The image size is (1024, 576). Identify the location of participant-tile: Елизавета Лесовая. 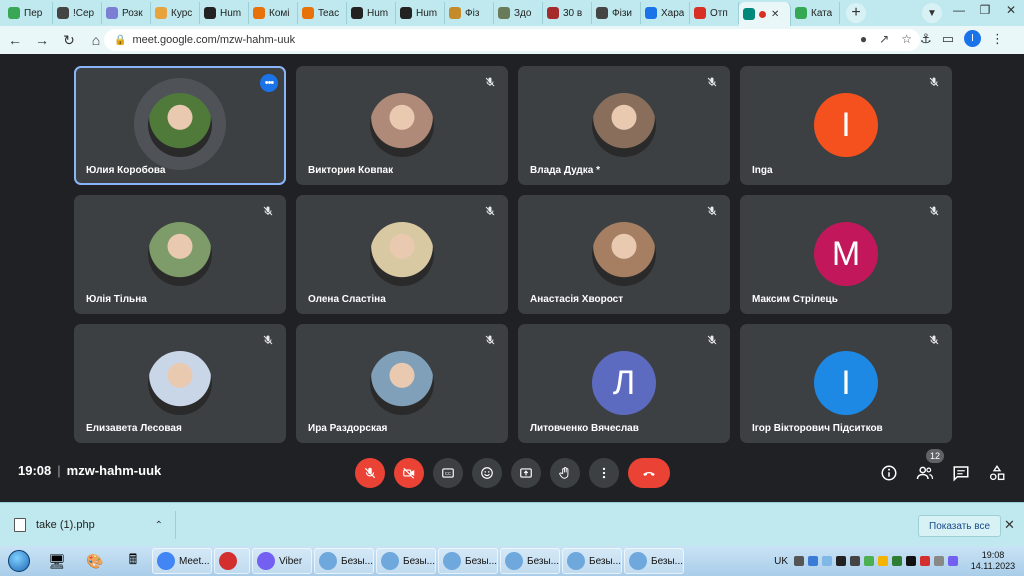
(180, 383).